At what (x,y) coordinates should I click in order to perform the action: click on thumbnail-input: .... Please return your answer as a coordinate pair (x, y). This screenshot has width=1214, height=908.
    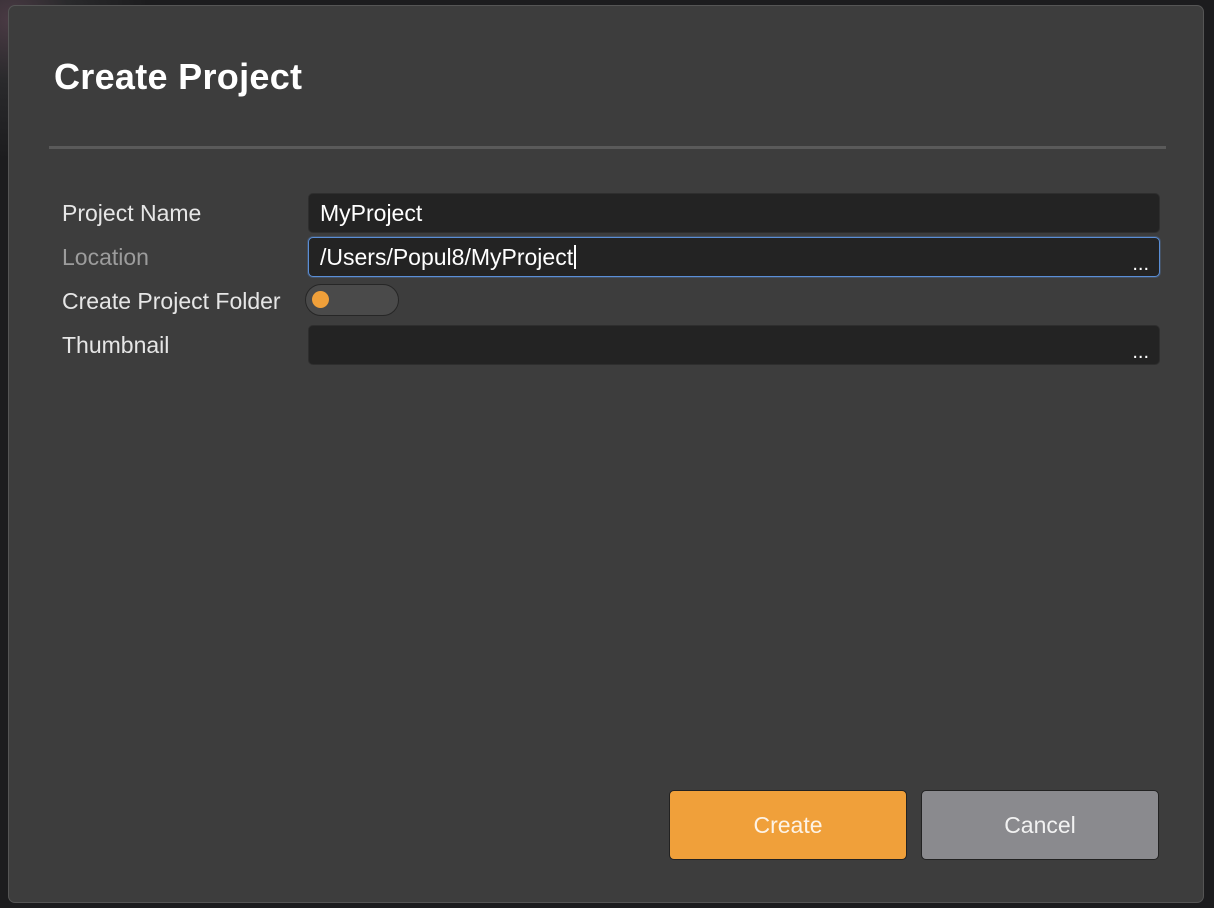
    Looking at the image, I should click on (734, 345).